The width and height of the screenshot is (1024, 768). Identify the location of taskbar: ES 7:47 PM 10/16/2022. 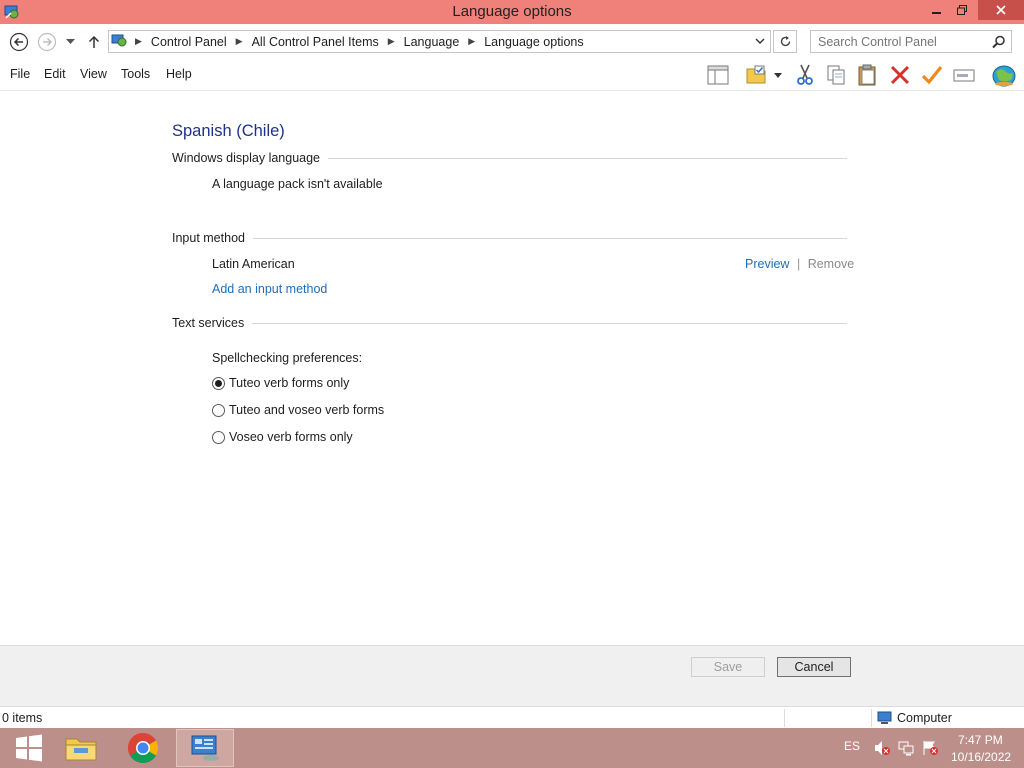
(512, 748).